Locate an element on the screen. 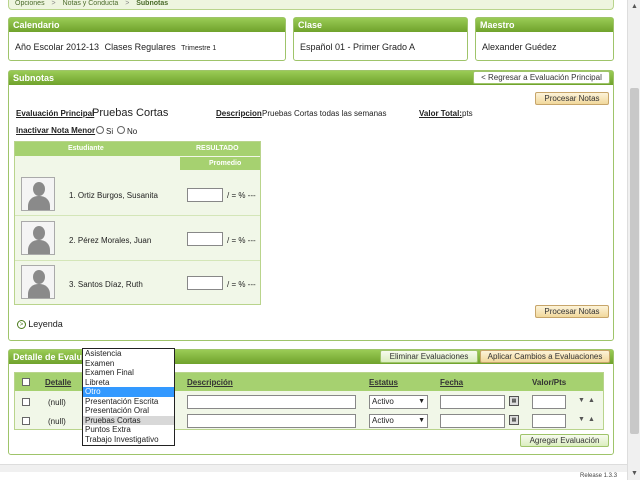  dropdown-option-hovered: Pruebas Cortas is located at coordinates (128, 420).